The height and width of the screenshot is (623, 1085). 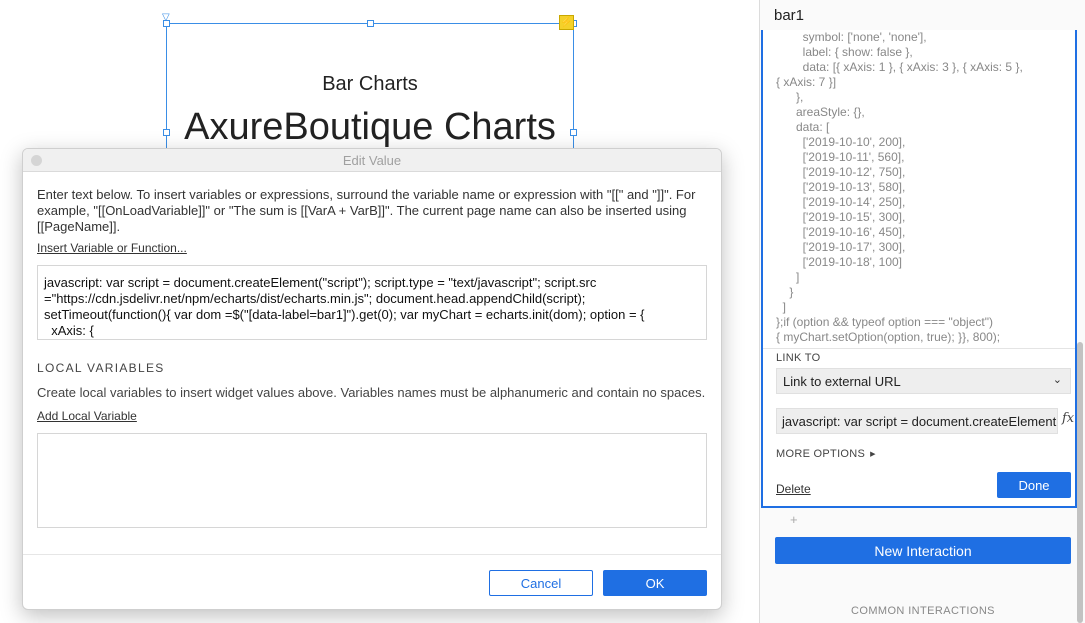 What do you see at coordinates (923, 550) in the screenshot?
I see `new-interaction-button: New Interaction` at bounding box center [923, 550].